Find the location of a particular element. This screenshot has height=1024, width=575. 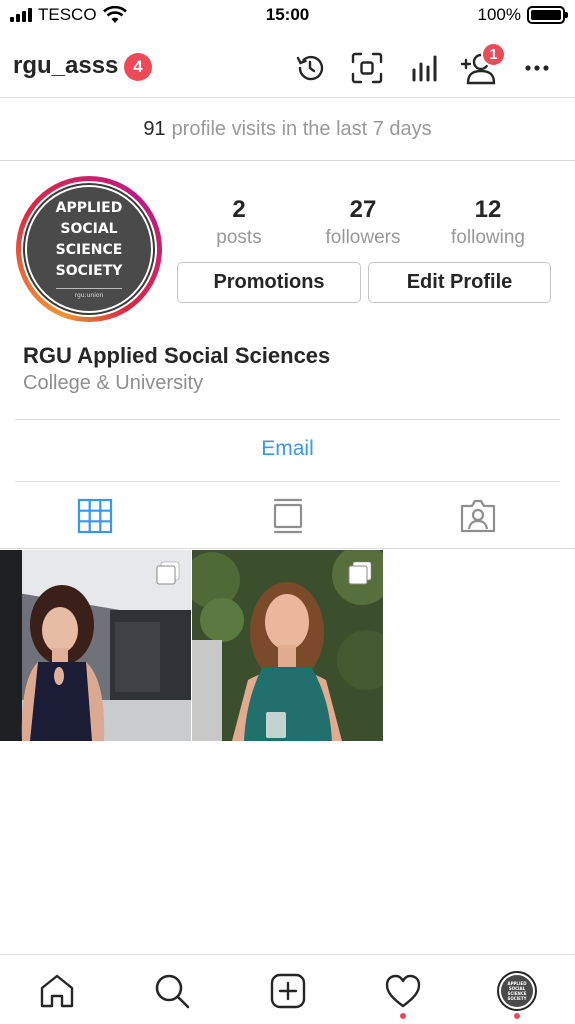

avatar-union-logo: rgu:union is located at coordinates (89, 295).